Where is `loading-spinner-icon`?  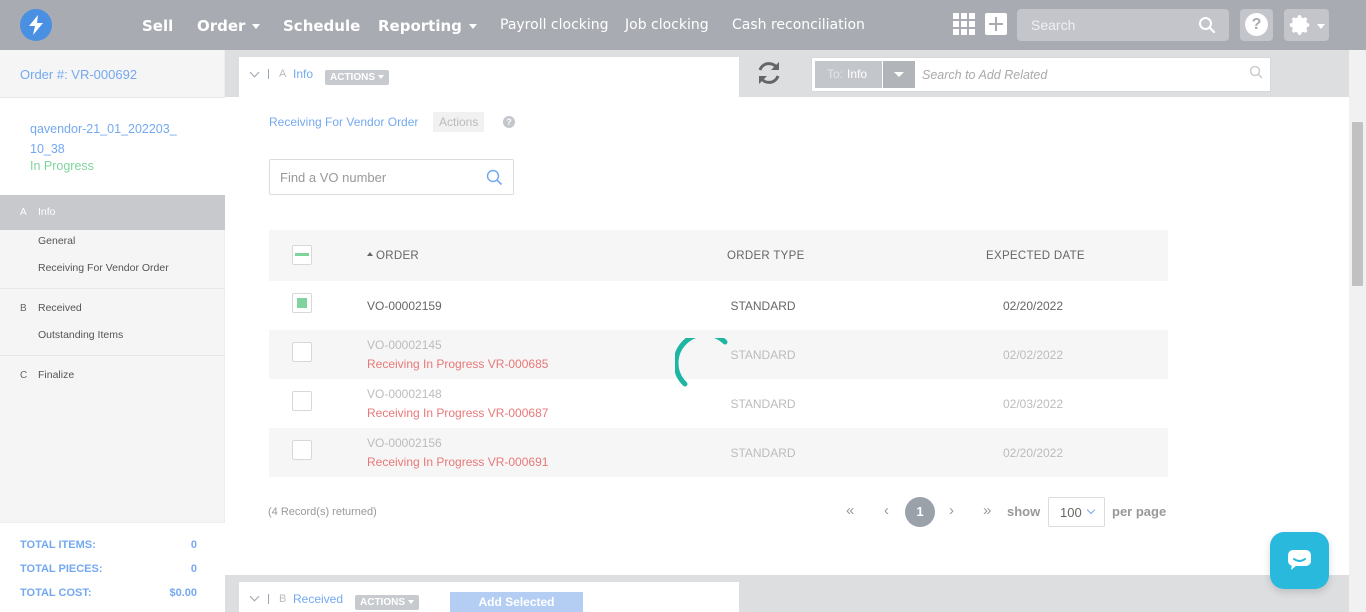 loading-spinner-icon is located at coordinates (701, 362).